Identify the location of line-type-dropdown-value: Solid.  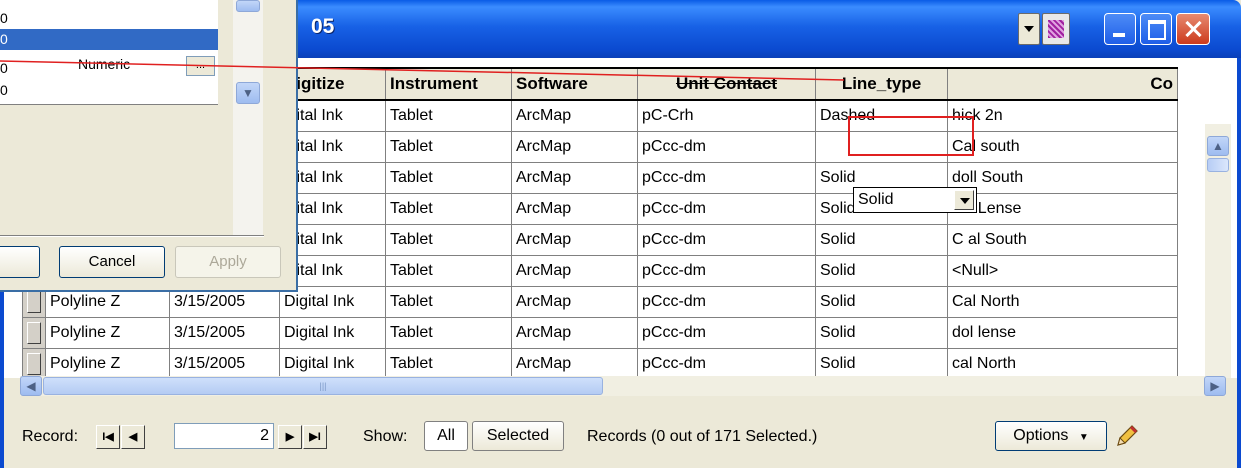
(876, 199).